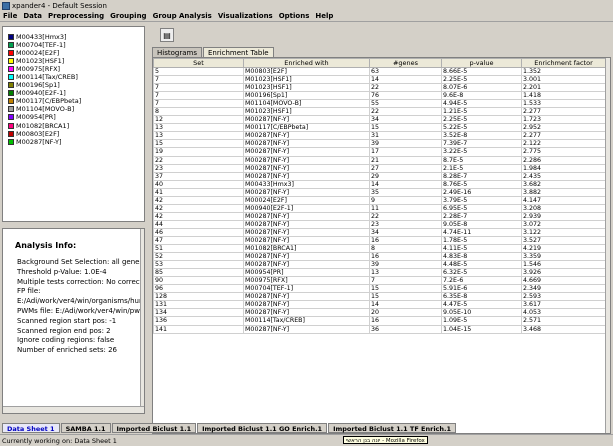 The width and height of the screenshot is (613, 446). Describe the element at coordinates (44, 101) in the screenshot. I see `legend-item: M00117[C/EBPbeta]` at that location.